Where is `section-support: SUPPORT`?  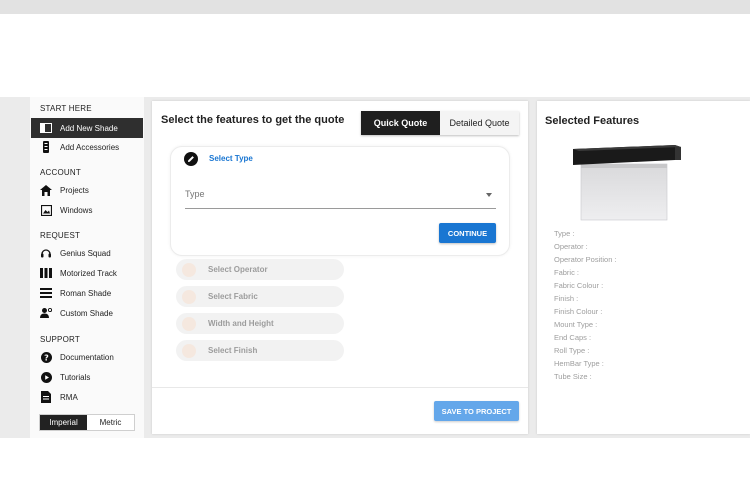 section-support: SUPPORT is located at coordinates (60, 339).